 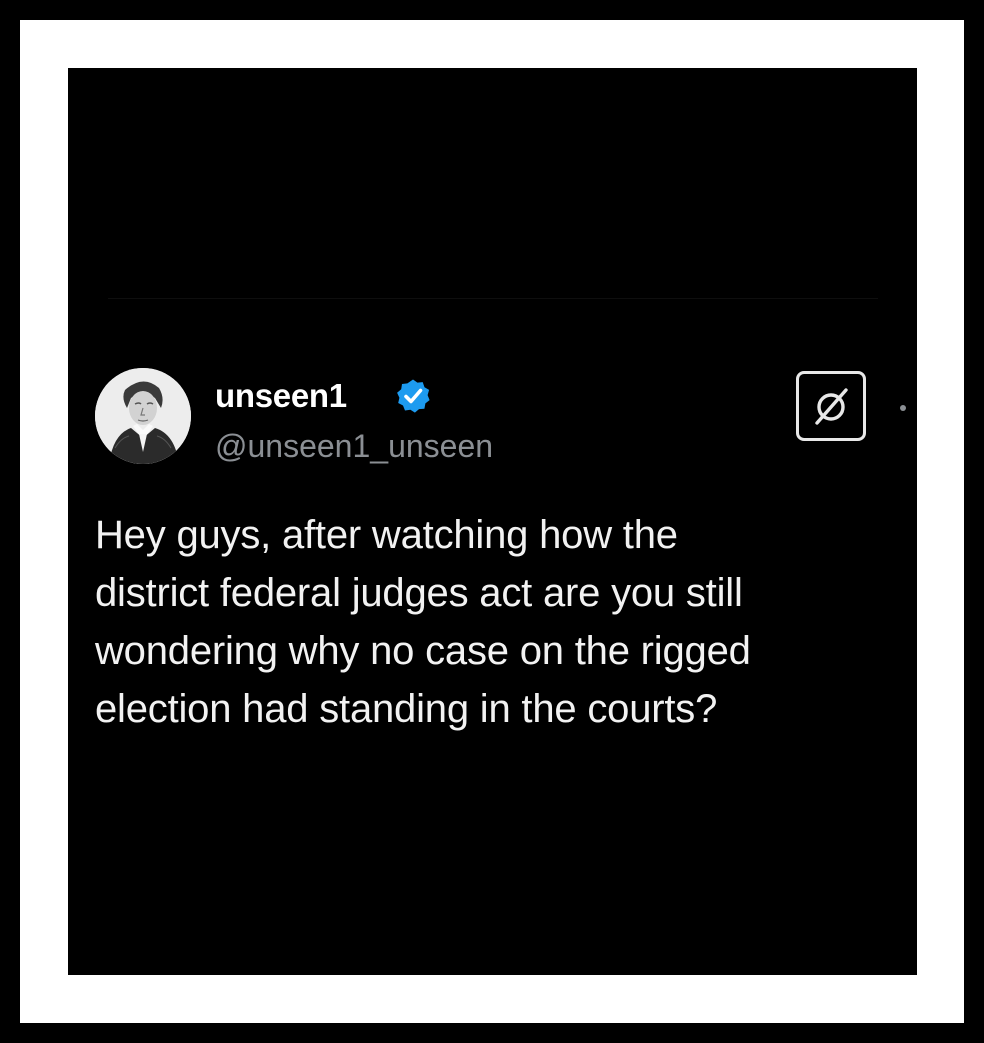 I want to click on grok-button, so click(x=831, y=406).